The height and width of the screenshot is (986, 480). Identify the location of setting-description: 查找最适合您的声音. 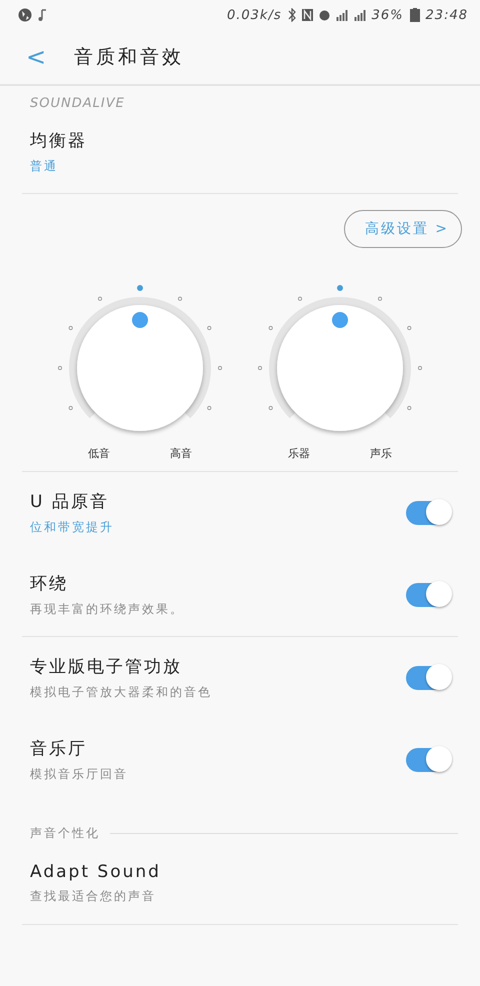
(93, 896).